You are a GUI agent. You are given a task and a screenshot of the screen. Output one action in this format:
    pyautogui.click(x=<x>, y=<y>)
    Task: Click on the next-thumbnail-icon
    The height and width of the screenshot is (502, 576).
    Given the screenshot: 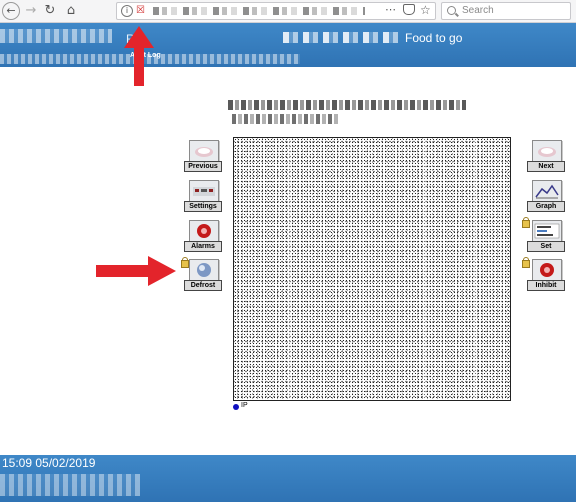 What is the action you would take?
    pyautogui.click(x=547, y=151)
    